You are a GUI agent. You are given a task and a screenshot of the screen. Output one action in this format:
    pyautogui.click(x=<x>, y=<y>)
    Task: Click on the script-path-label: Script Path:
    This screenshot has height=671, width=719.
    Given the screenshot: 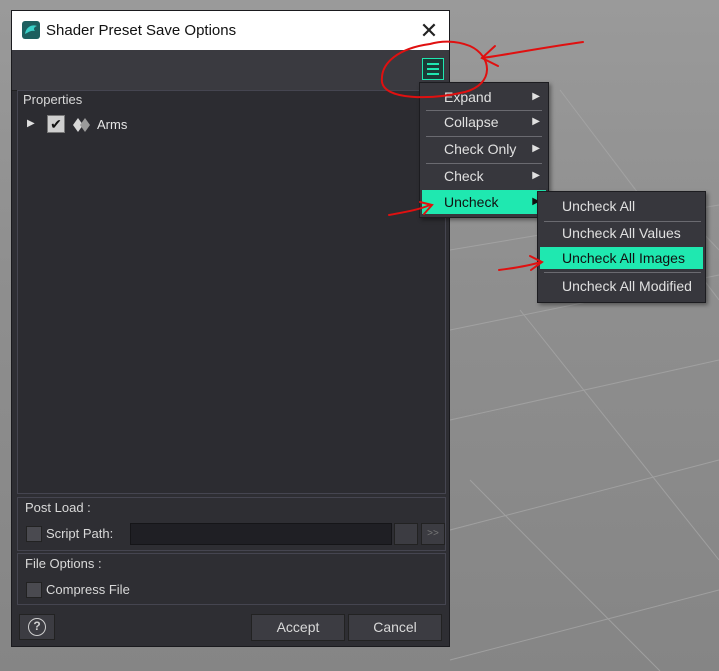 What is the action you would take?
    pyautogui.click(x=80, y=533)
    